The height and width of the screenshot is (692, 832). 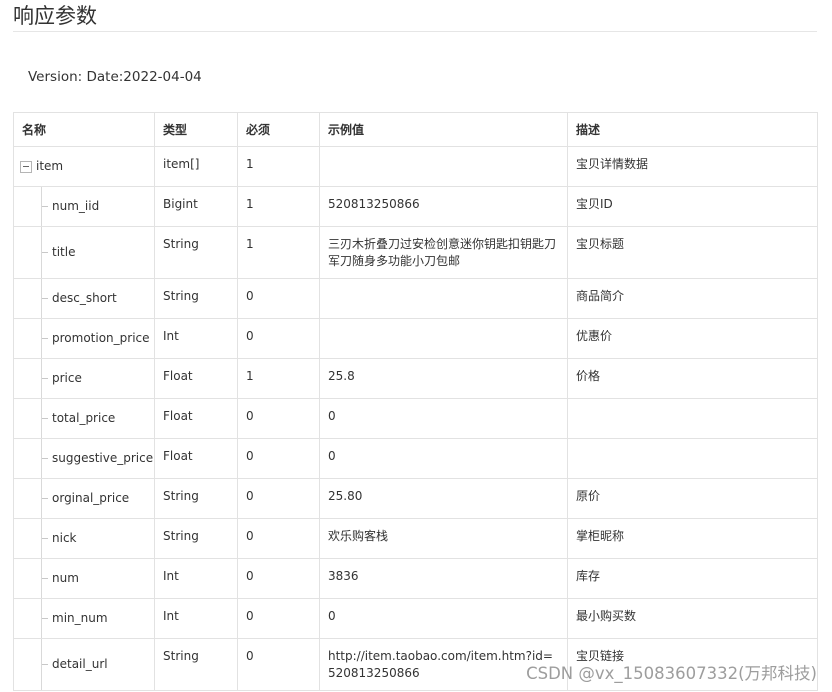 I want to click on param-name: desc_short, so click(x=84, y=298).